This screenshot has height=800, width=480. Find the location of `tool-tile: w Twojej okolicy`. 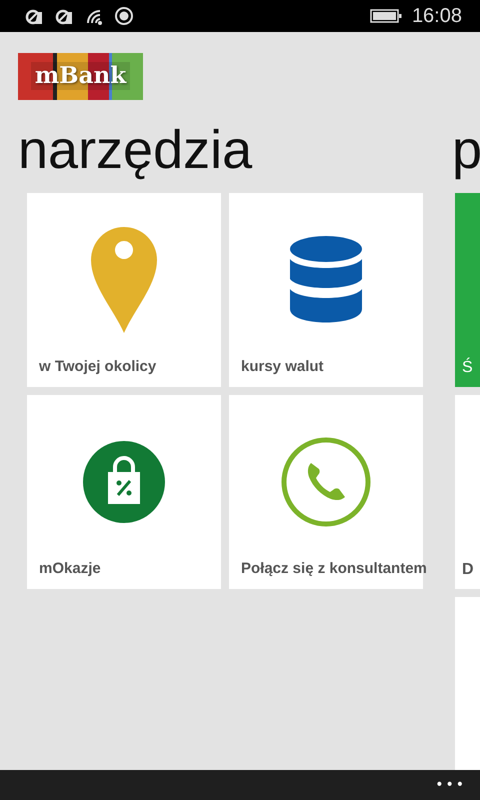

tool-tile: w Twojej okolicy is located at coordinates (124, 289).